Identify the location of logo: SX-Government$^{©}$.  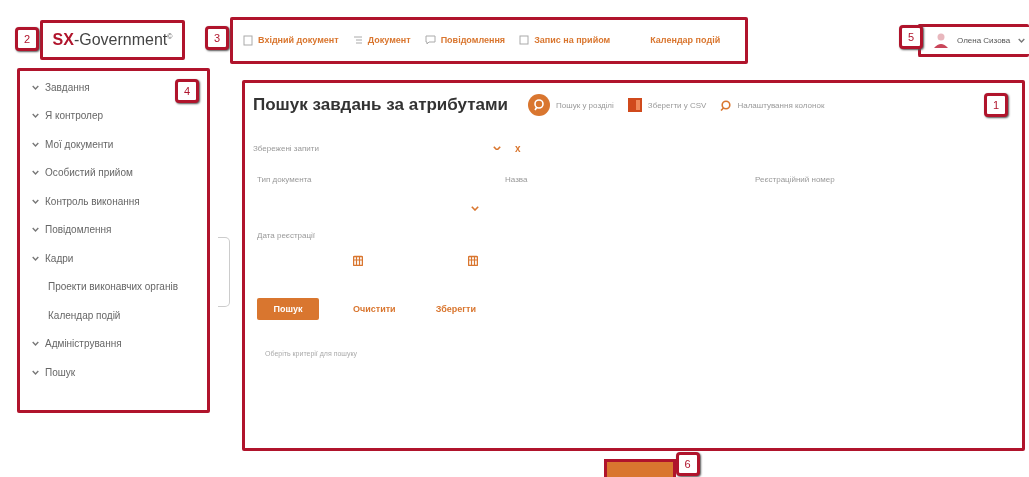
(112, 40).